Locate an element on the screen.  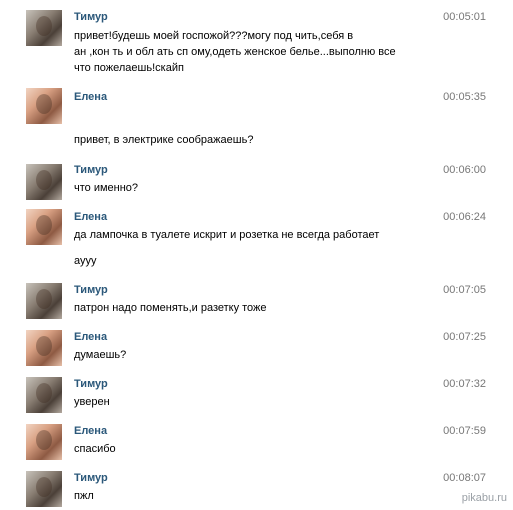
timestamp: 00:07:32 is located at coordinates (464, 384).